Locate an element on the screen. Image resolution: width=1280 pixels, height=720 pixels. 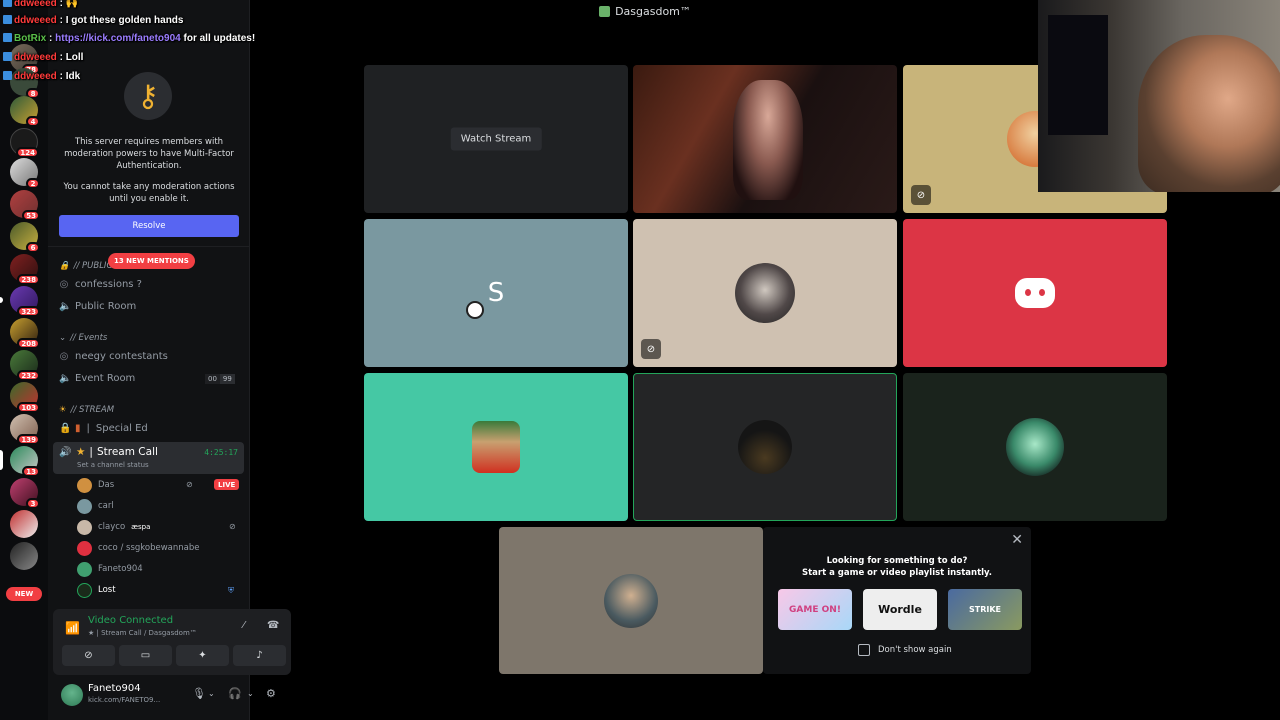
server-icon: 232 is located at coordinates (25, 365).